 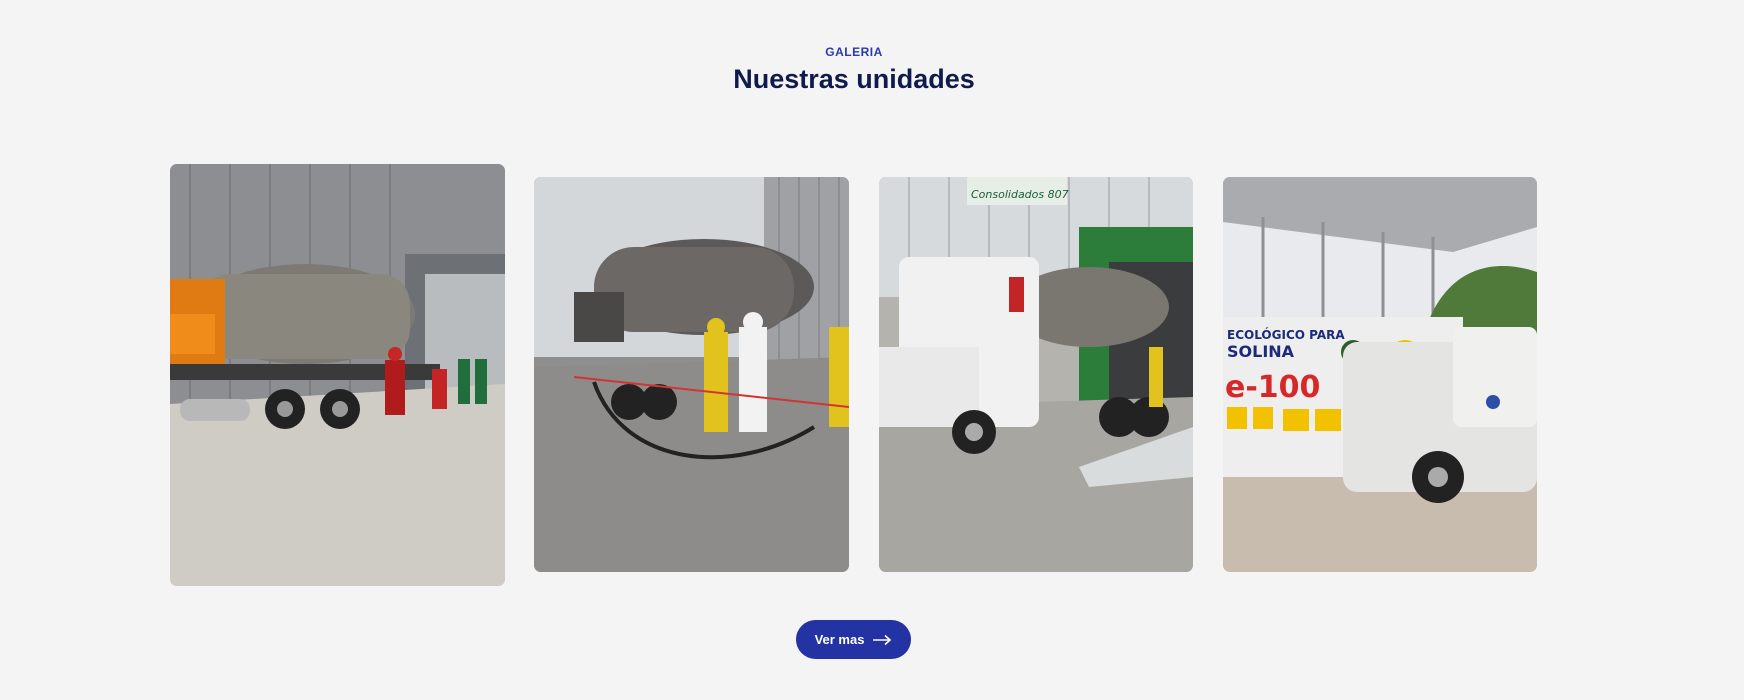 What do you see at coordinates (882, 639) in the screenshot?
I see `arrow-right-icon` at bounding box center [882, 639].